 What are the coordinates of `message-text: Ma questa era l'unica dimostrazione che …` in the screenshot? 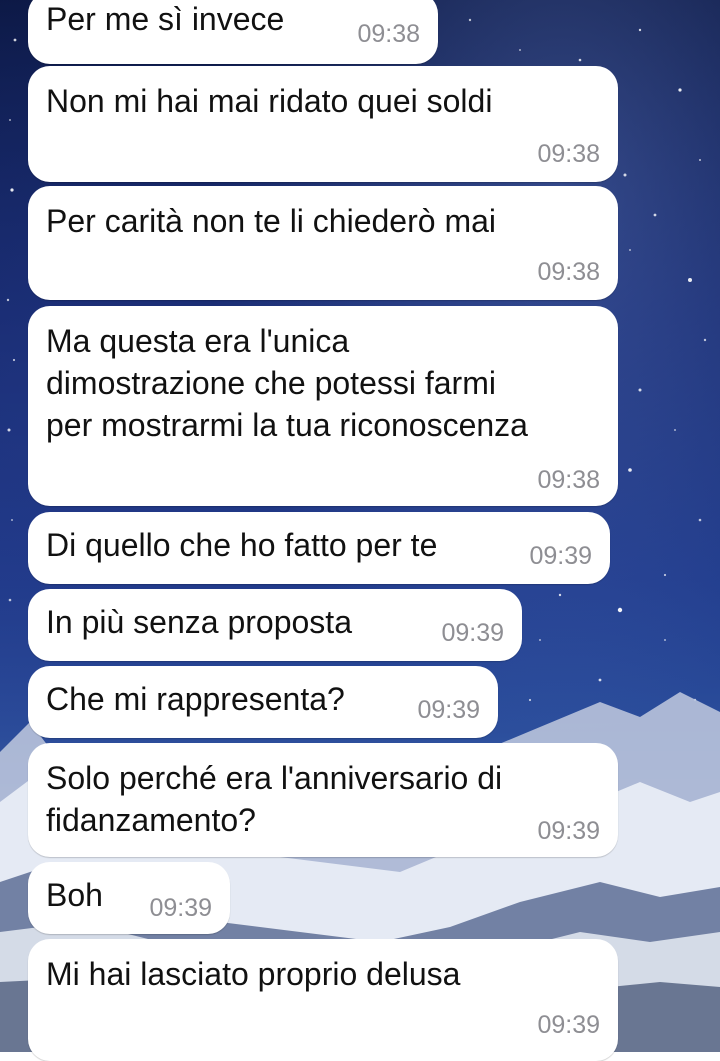 It's located at (287, 383).